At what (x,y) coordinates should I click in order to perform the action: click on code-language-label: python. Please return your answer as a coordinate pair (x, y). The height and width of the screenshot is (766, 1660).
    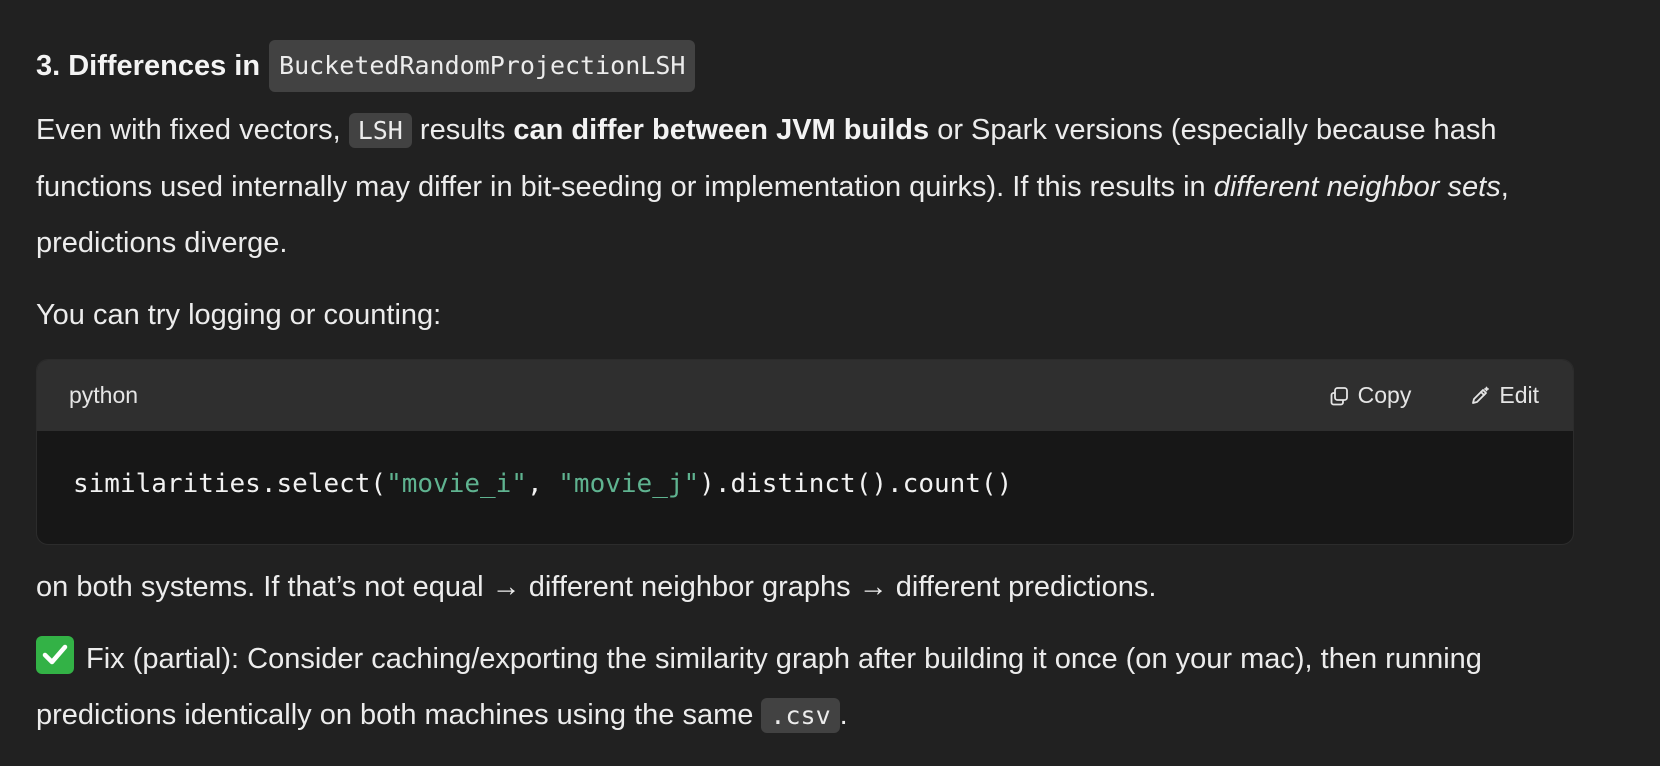
    Looking at the image, I should click on (104, 395).